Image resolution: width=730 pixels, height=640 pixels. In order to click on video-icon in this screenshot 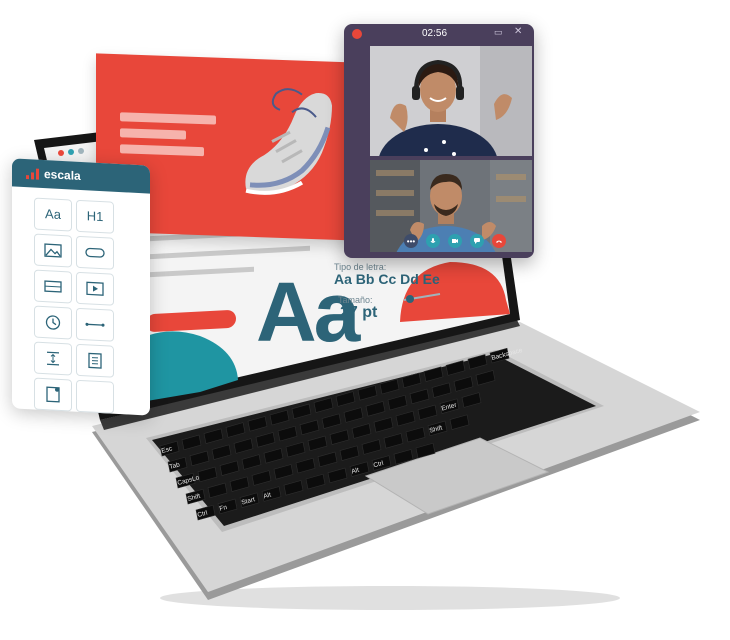, I will do `click(95, 288)`.